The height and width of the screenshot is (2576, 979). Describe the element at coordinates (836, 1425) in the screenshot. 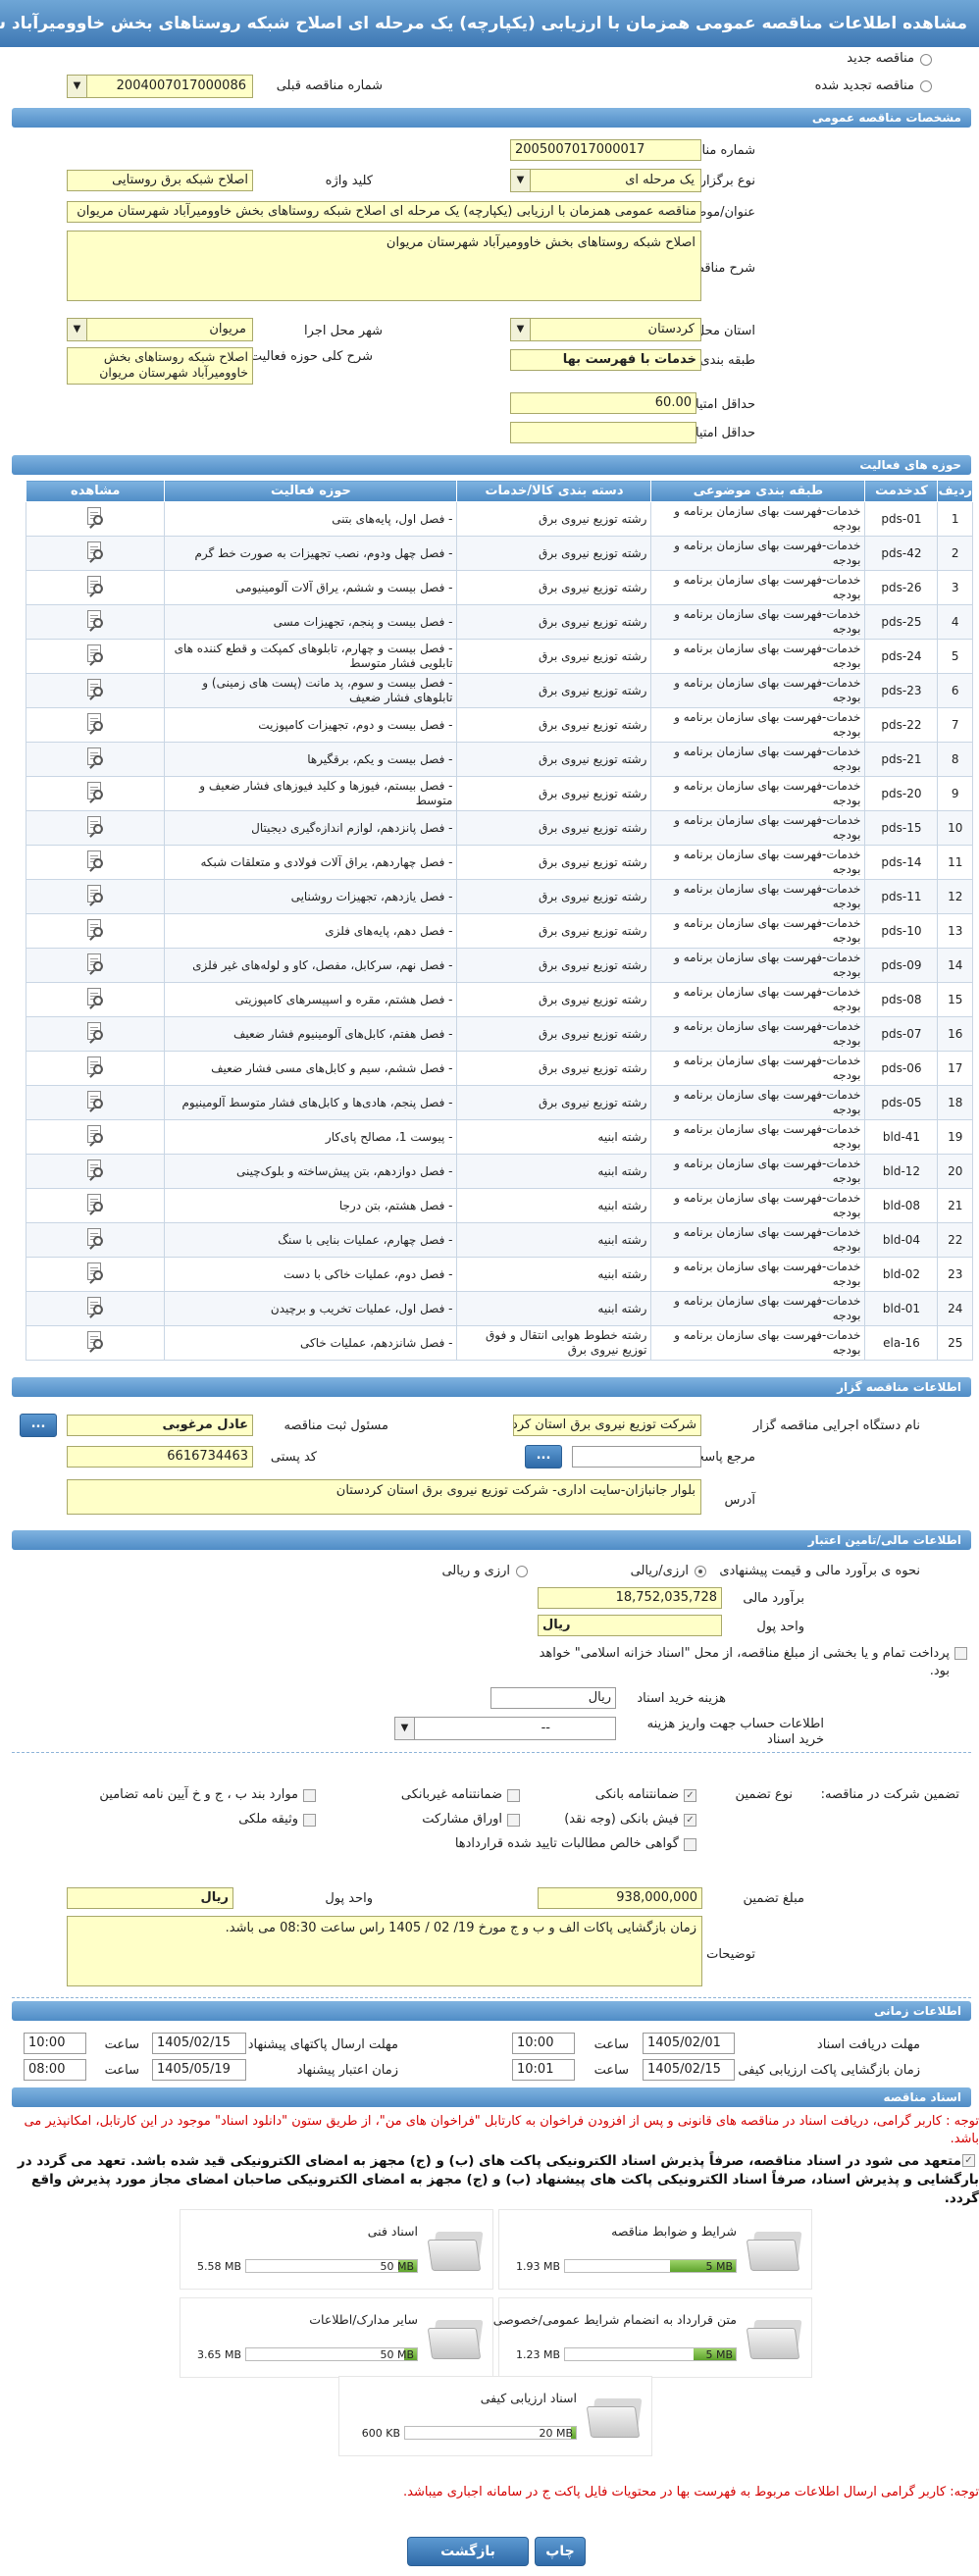

I see `device-label: نام دستگاه اجرایی مناقصه گزار` at that location.